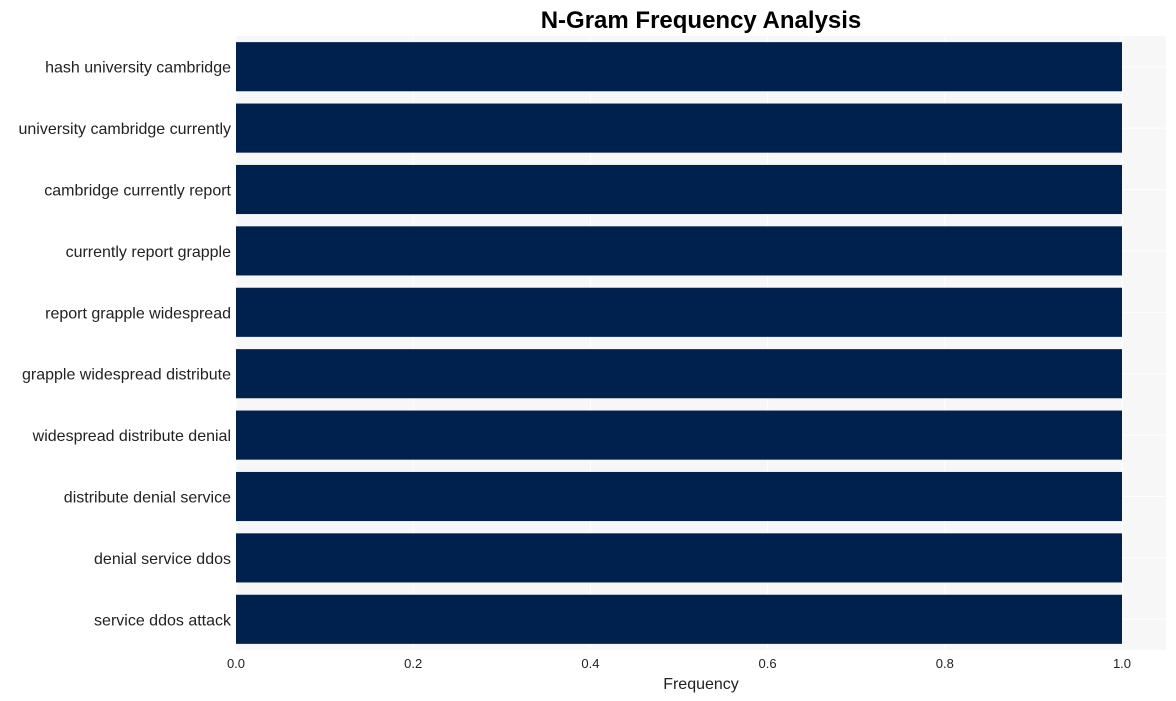 This screenshot has height=701, width=1176. What do you see at coordinates (413, 663) in the screenshot?
I see `x-tick-label: 0.2` at bounding box center [413, 663].